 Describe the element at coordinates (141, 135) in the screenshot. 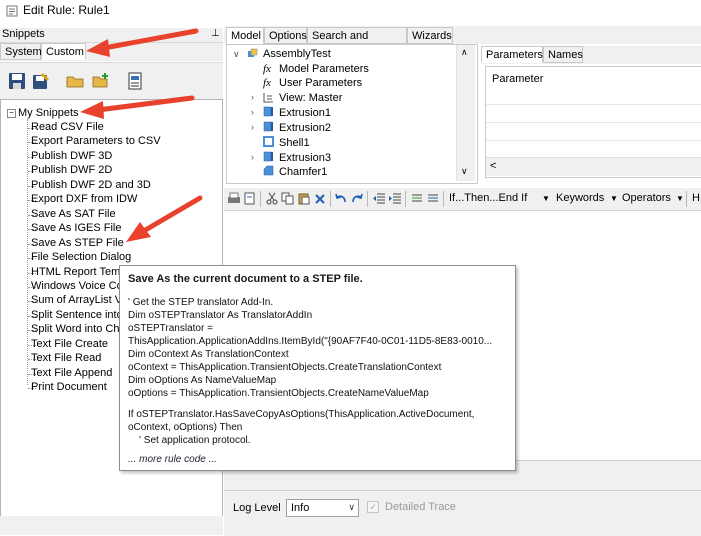

I see `annotation-arrows` at that location.